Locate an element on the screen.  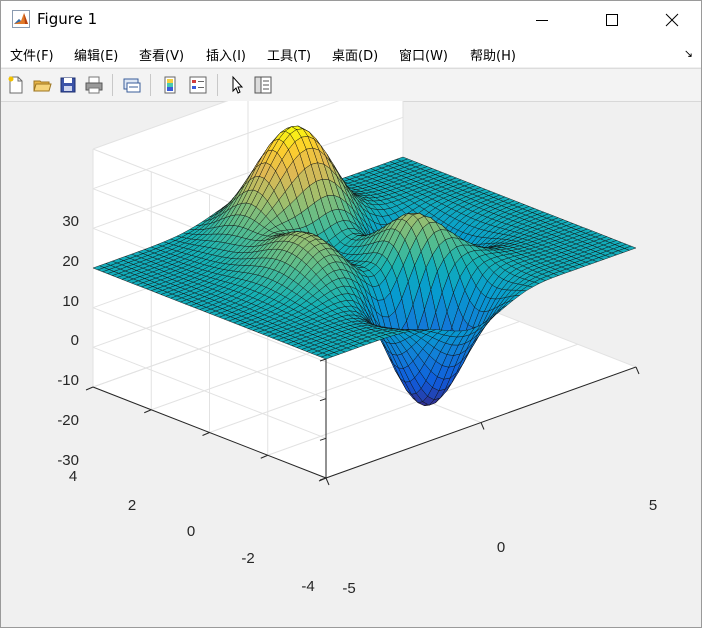
maximize-icon is located at coordinates (612, 20).